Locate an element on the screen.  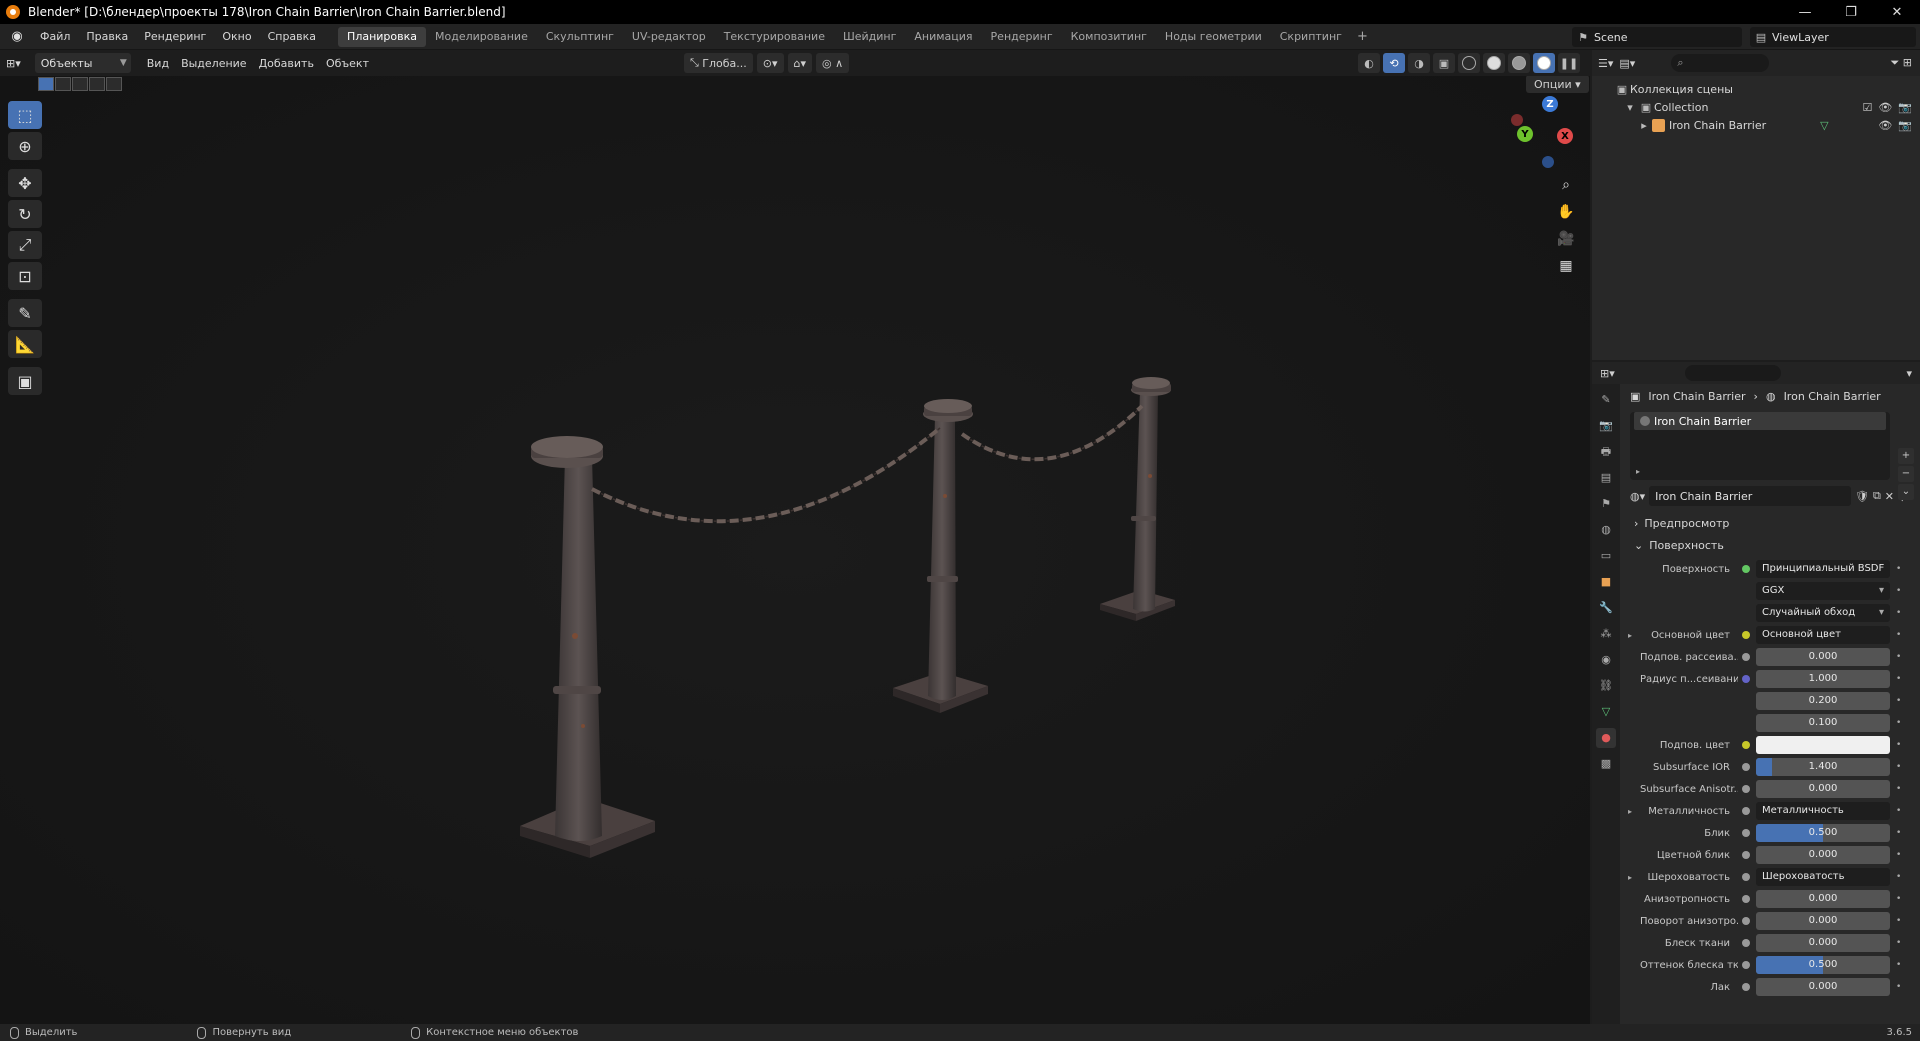
number-field: 1.000 is located at coordinates (1823, 679).